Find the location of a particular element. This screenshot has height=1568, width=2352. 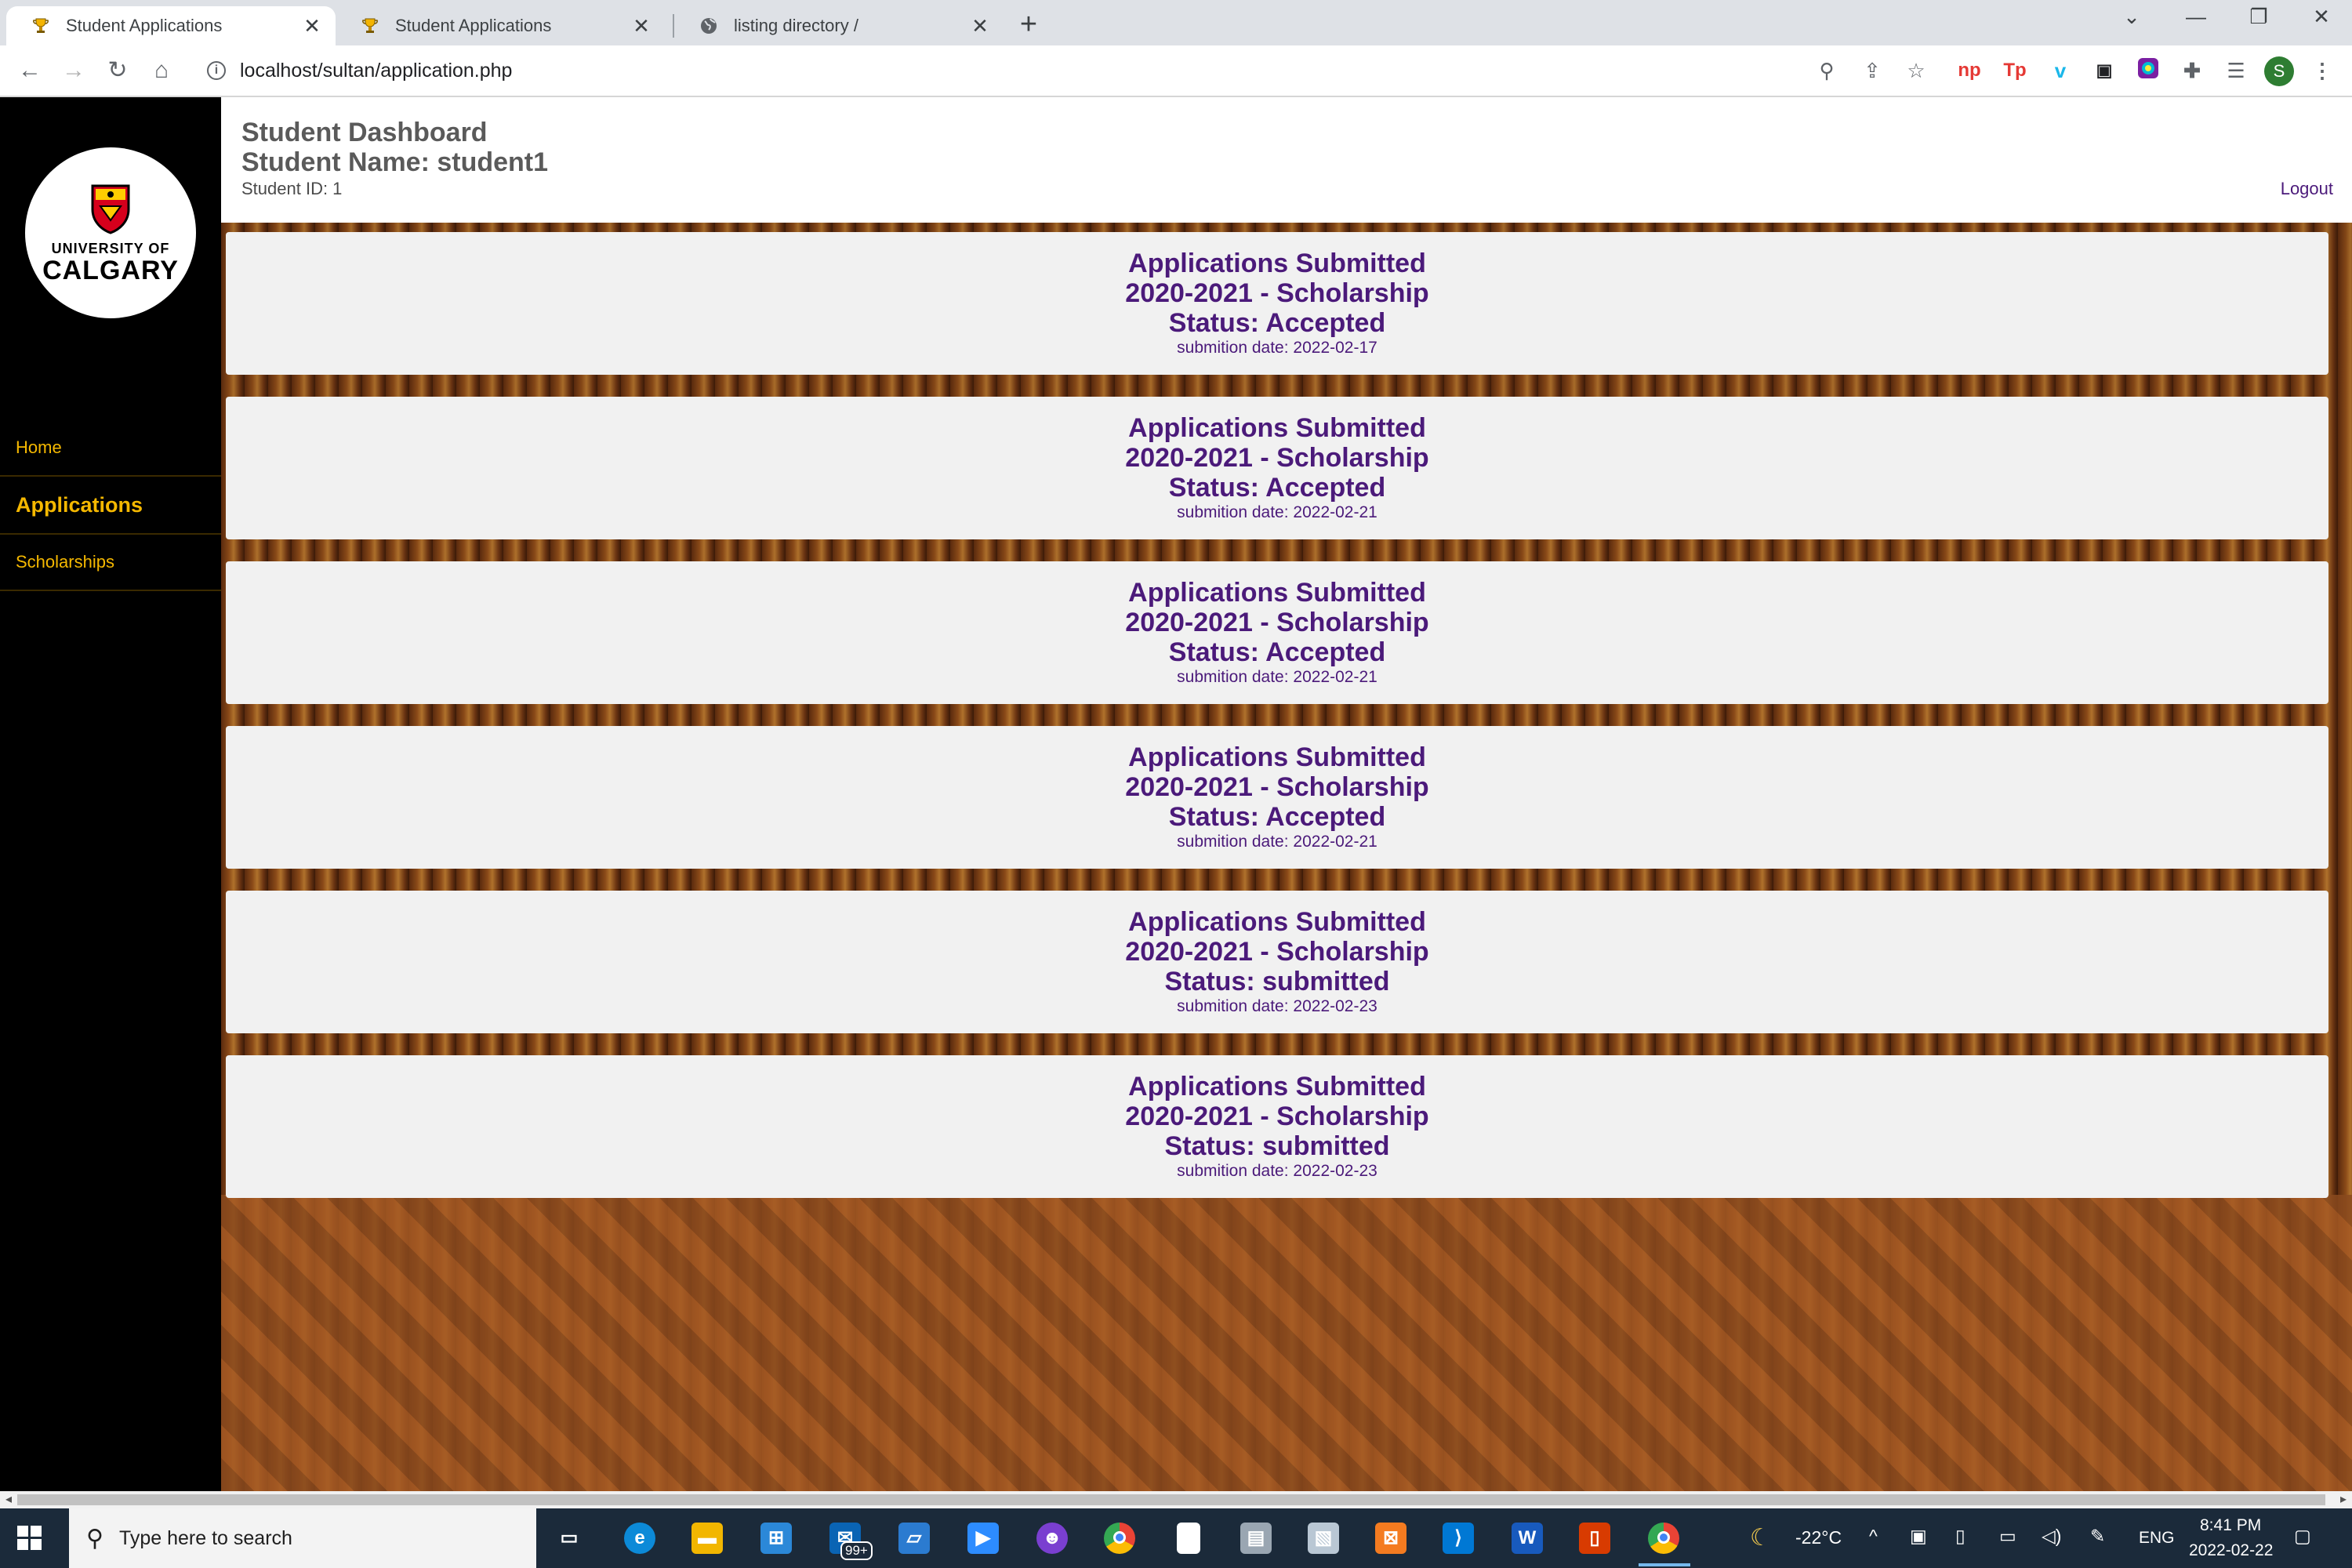

weather-temperature: -22°C is located at coordinates (1819, 1537).